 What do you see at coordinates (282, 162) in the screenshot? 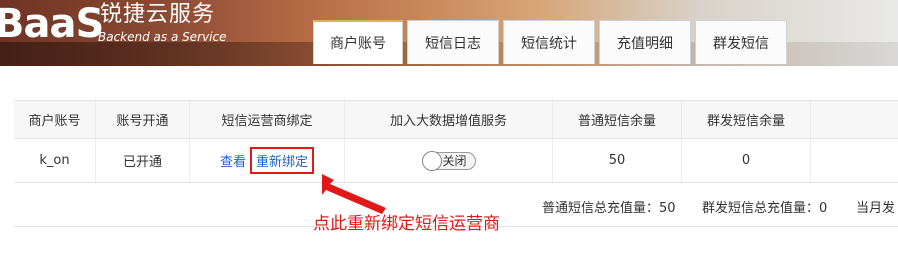
I see `rebind-link: 重新绑定` at bounding box center [282, 162].